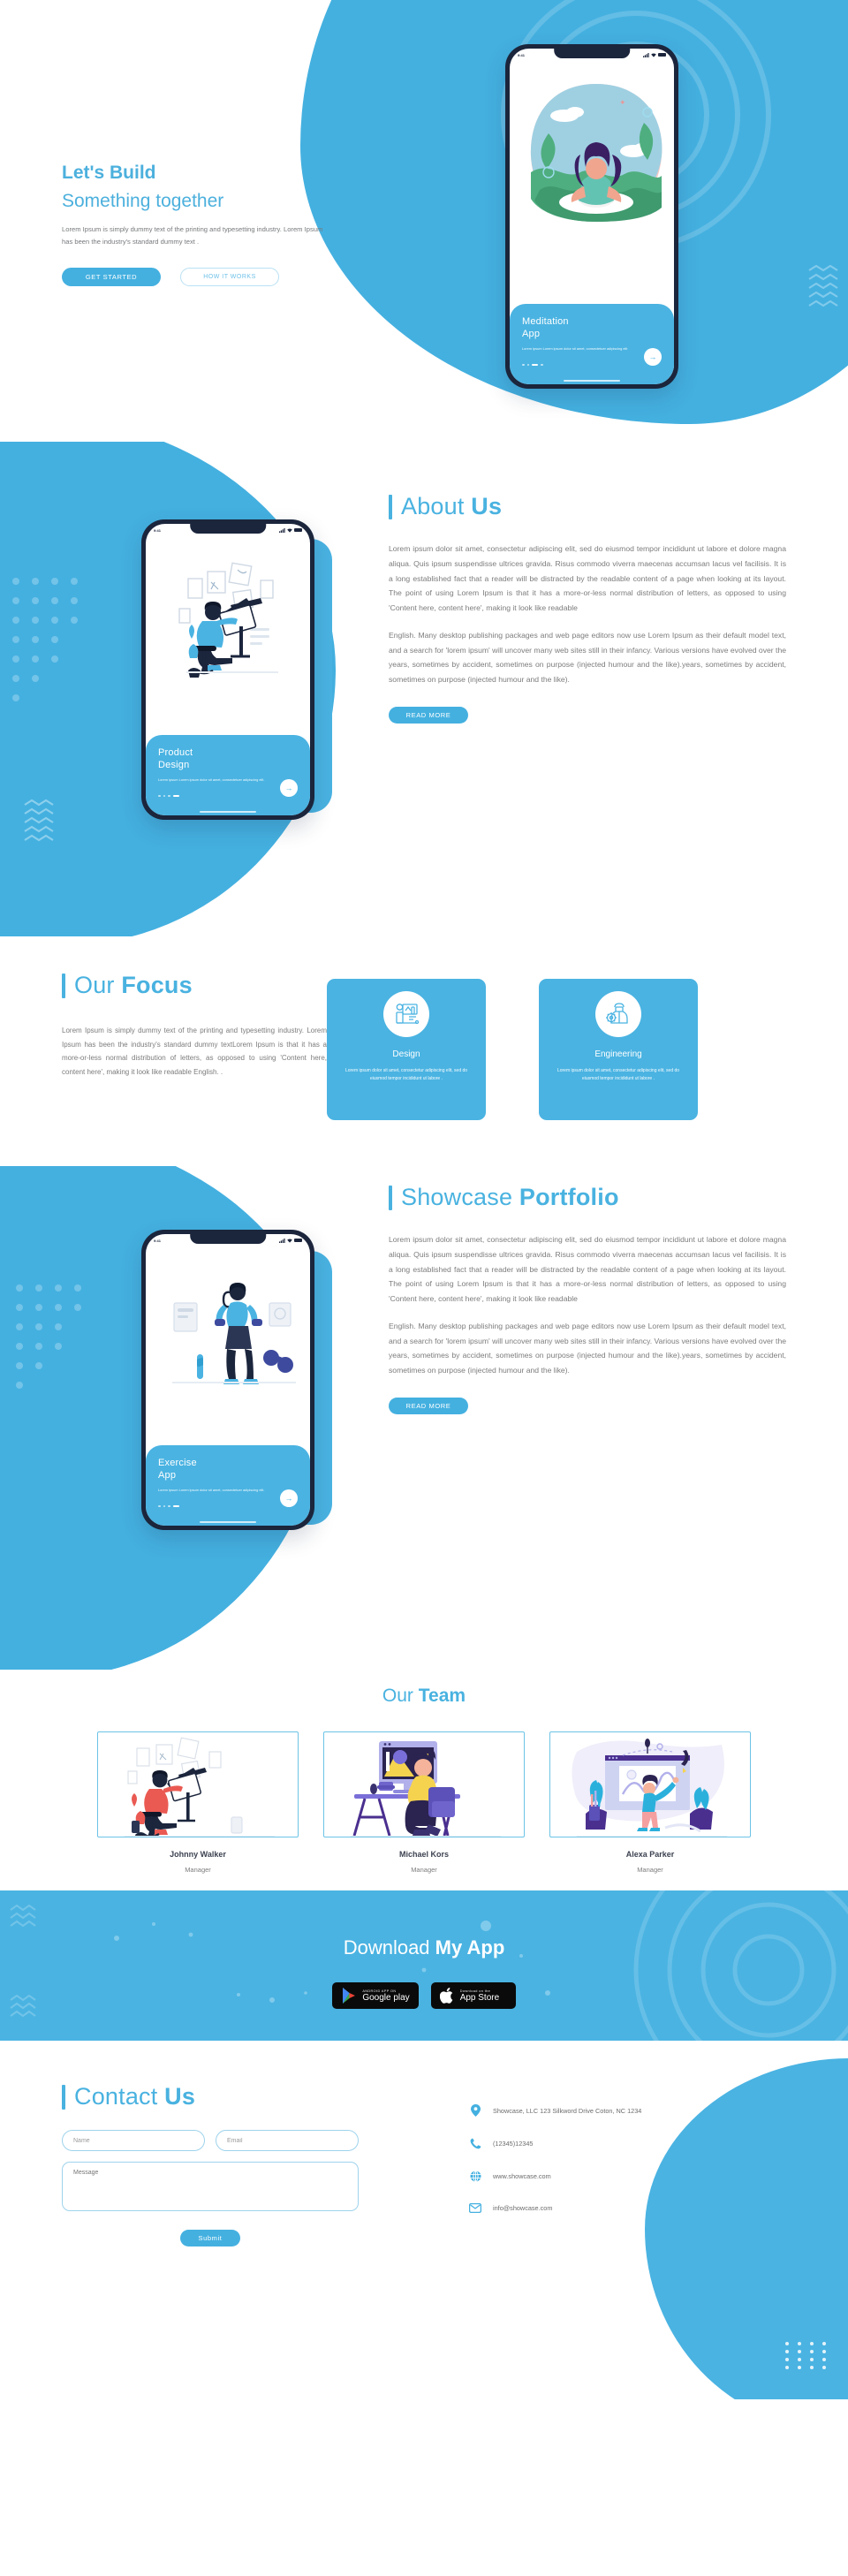 The image size is (848, 2576). I want to click on team-member-role: Manager, so click(650, 1870).